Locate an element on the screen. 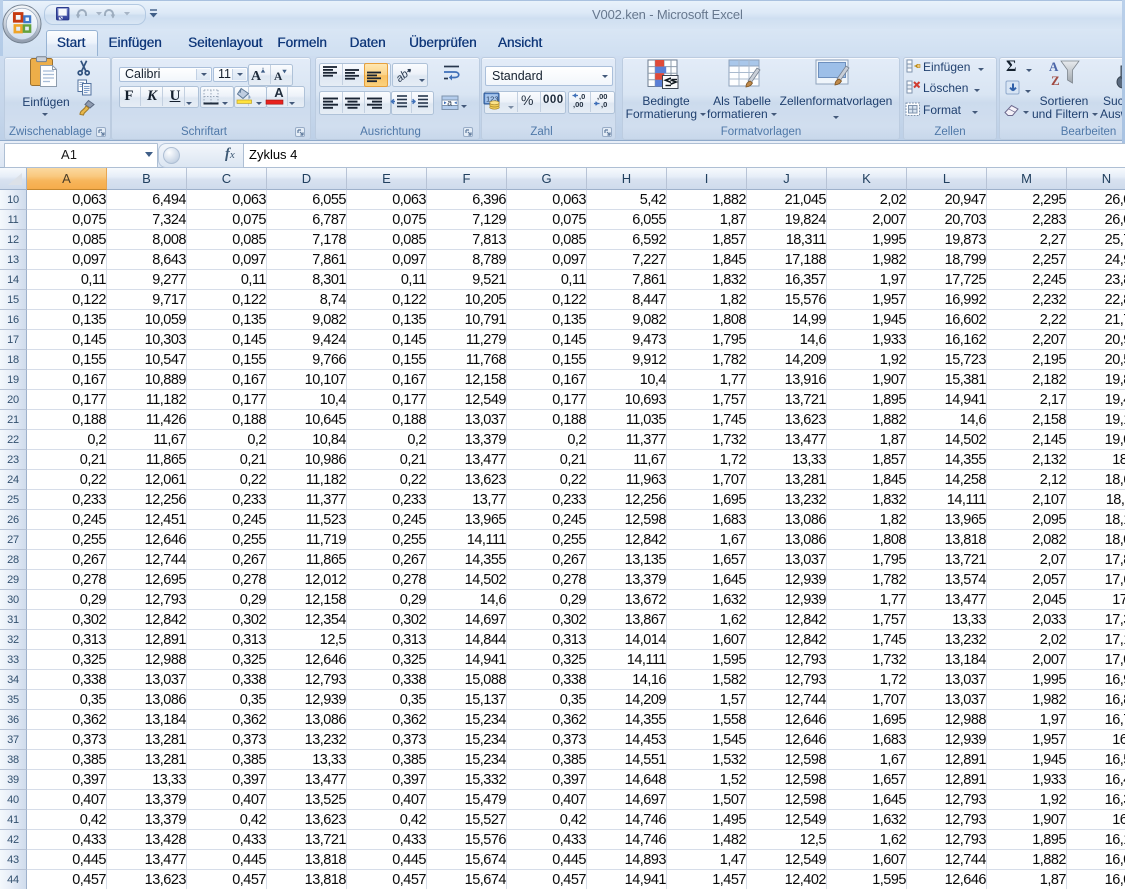  svg-text: Z is located at coordinates (1055, 80).